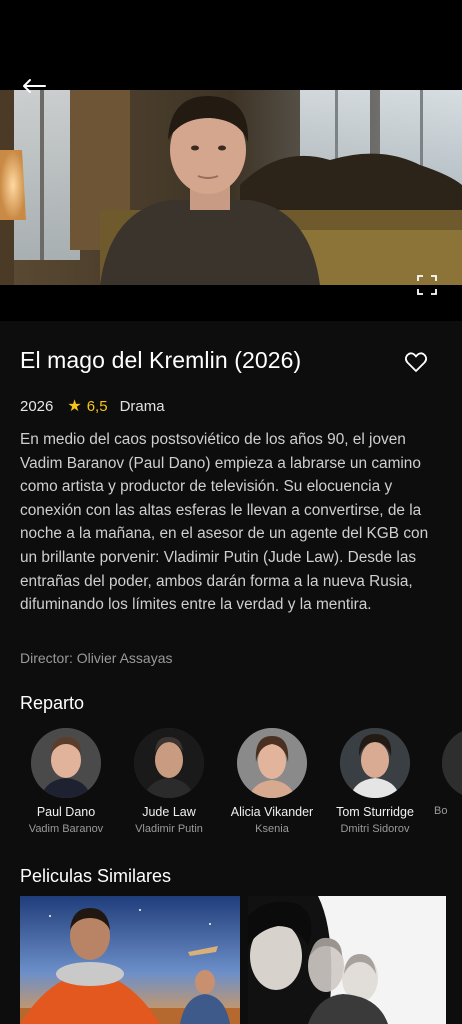  I want to click on heart-outline-icon, so click(416, 362).